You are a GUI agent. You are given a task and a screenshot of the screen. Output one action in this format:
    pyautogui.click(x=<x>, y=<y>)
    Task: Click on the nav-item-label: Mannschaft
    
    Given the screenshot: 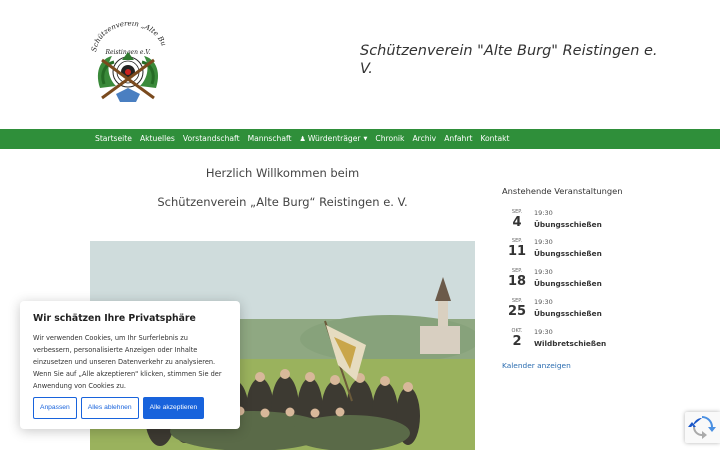 What is the action you would take?
    pyautogui.click(x=269, y=138)
    